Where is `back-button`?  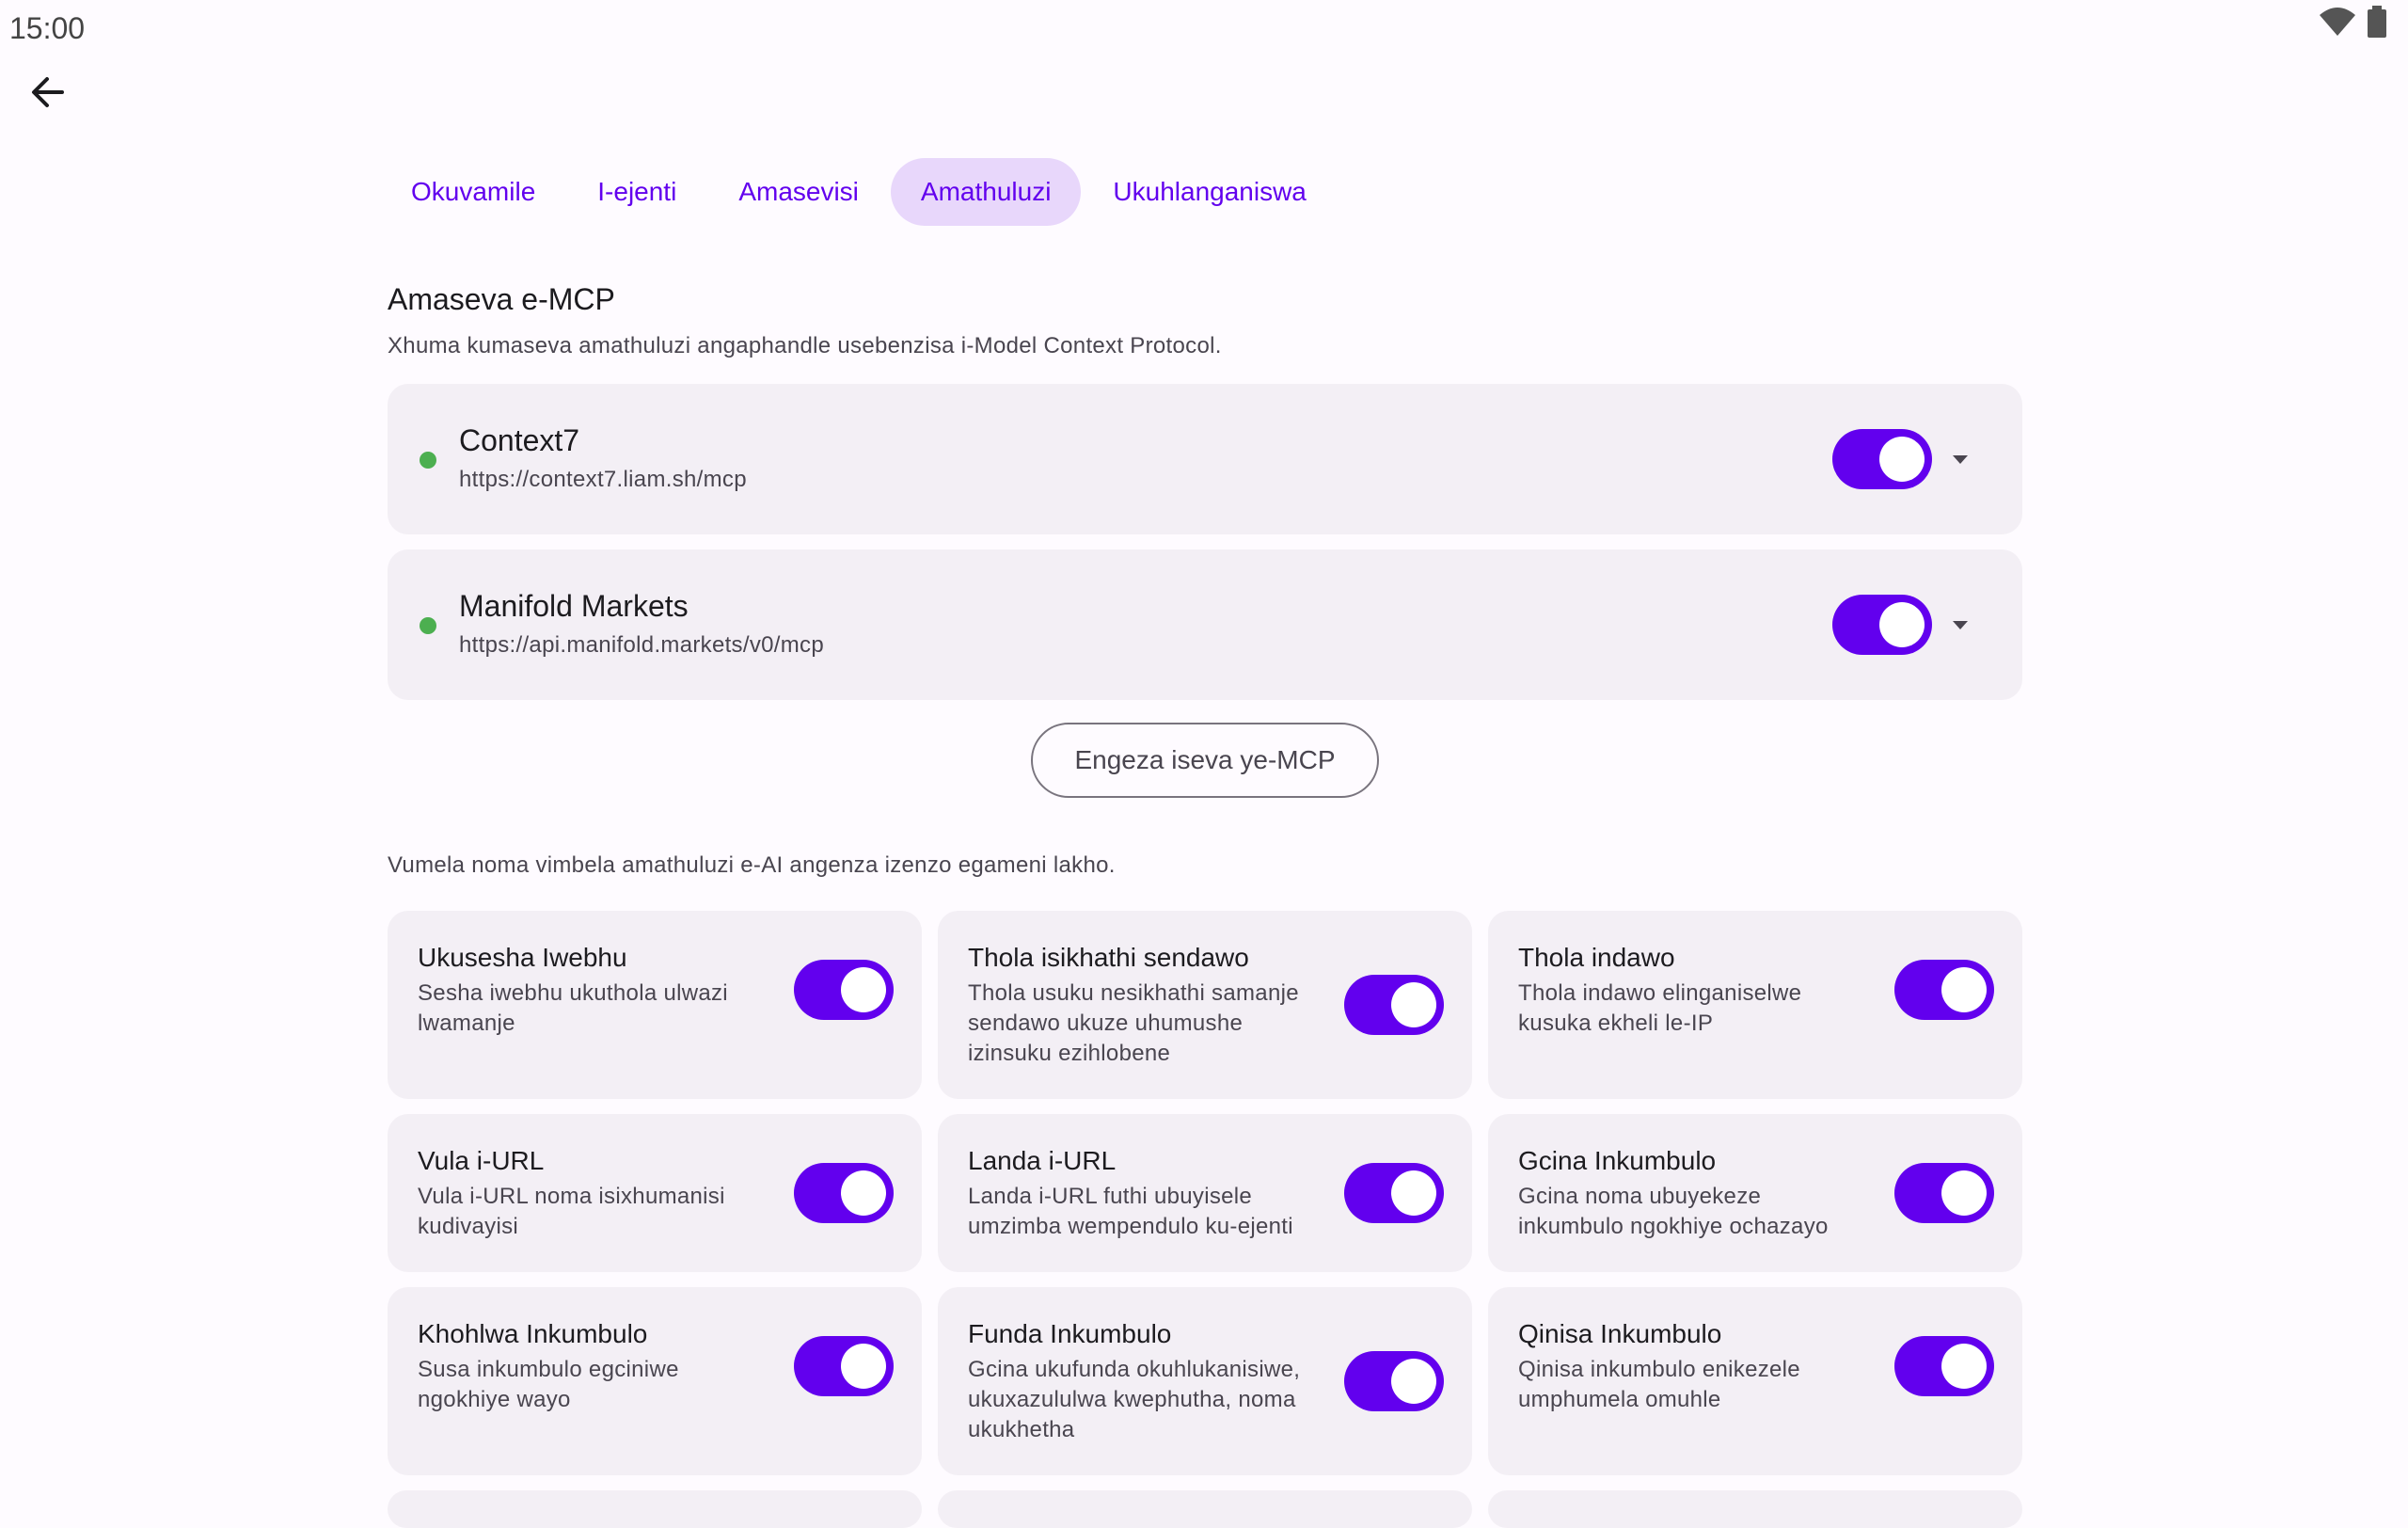
back-button is located at coordinates (47, 92).